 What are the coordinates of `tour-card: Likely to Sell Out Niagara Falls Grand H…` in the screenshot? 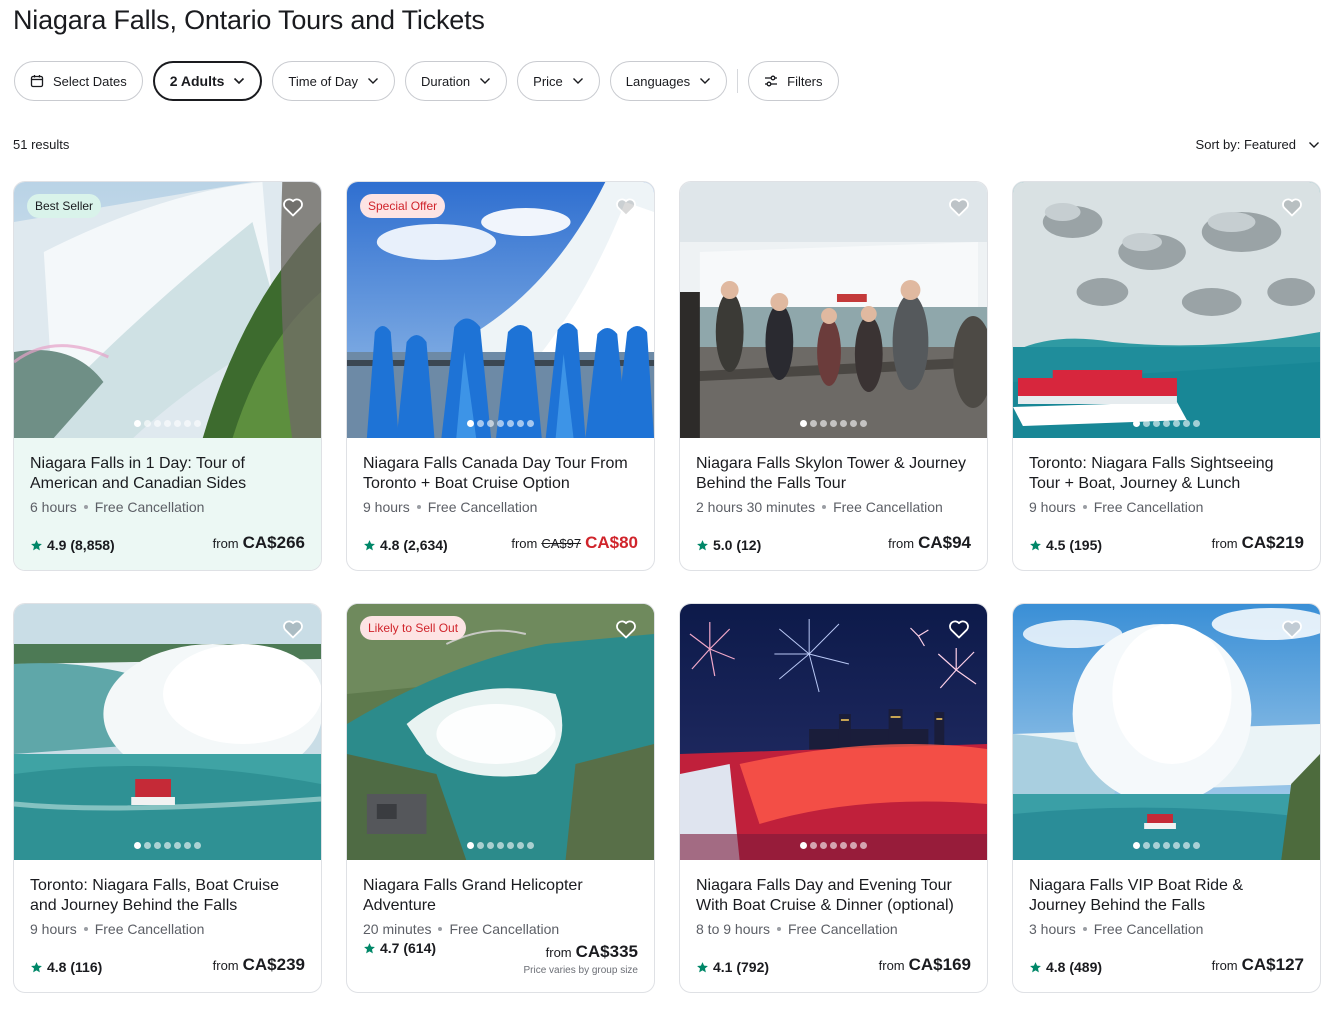 It's located at (500, 798).